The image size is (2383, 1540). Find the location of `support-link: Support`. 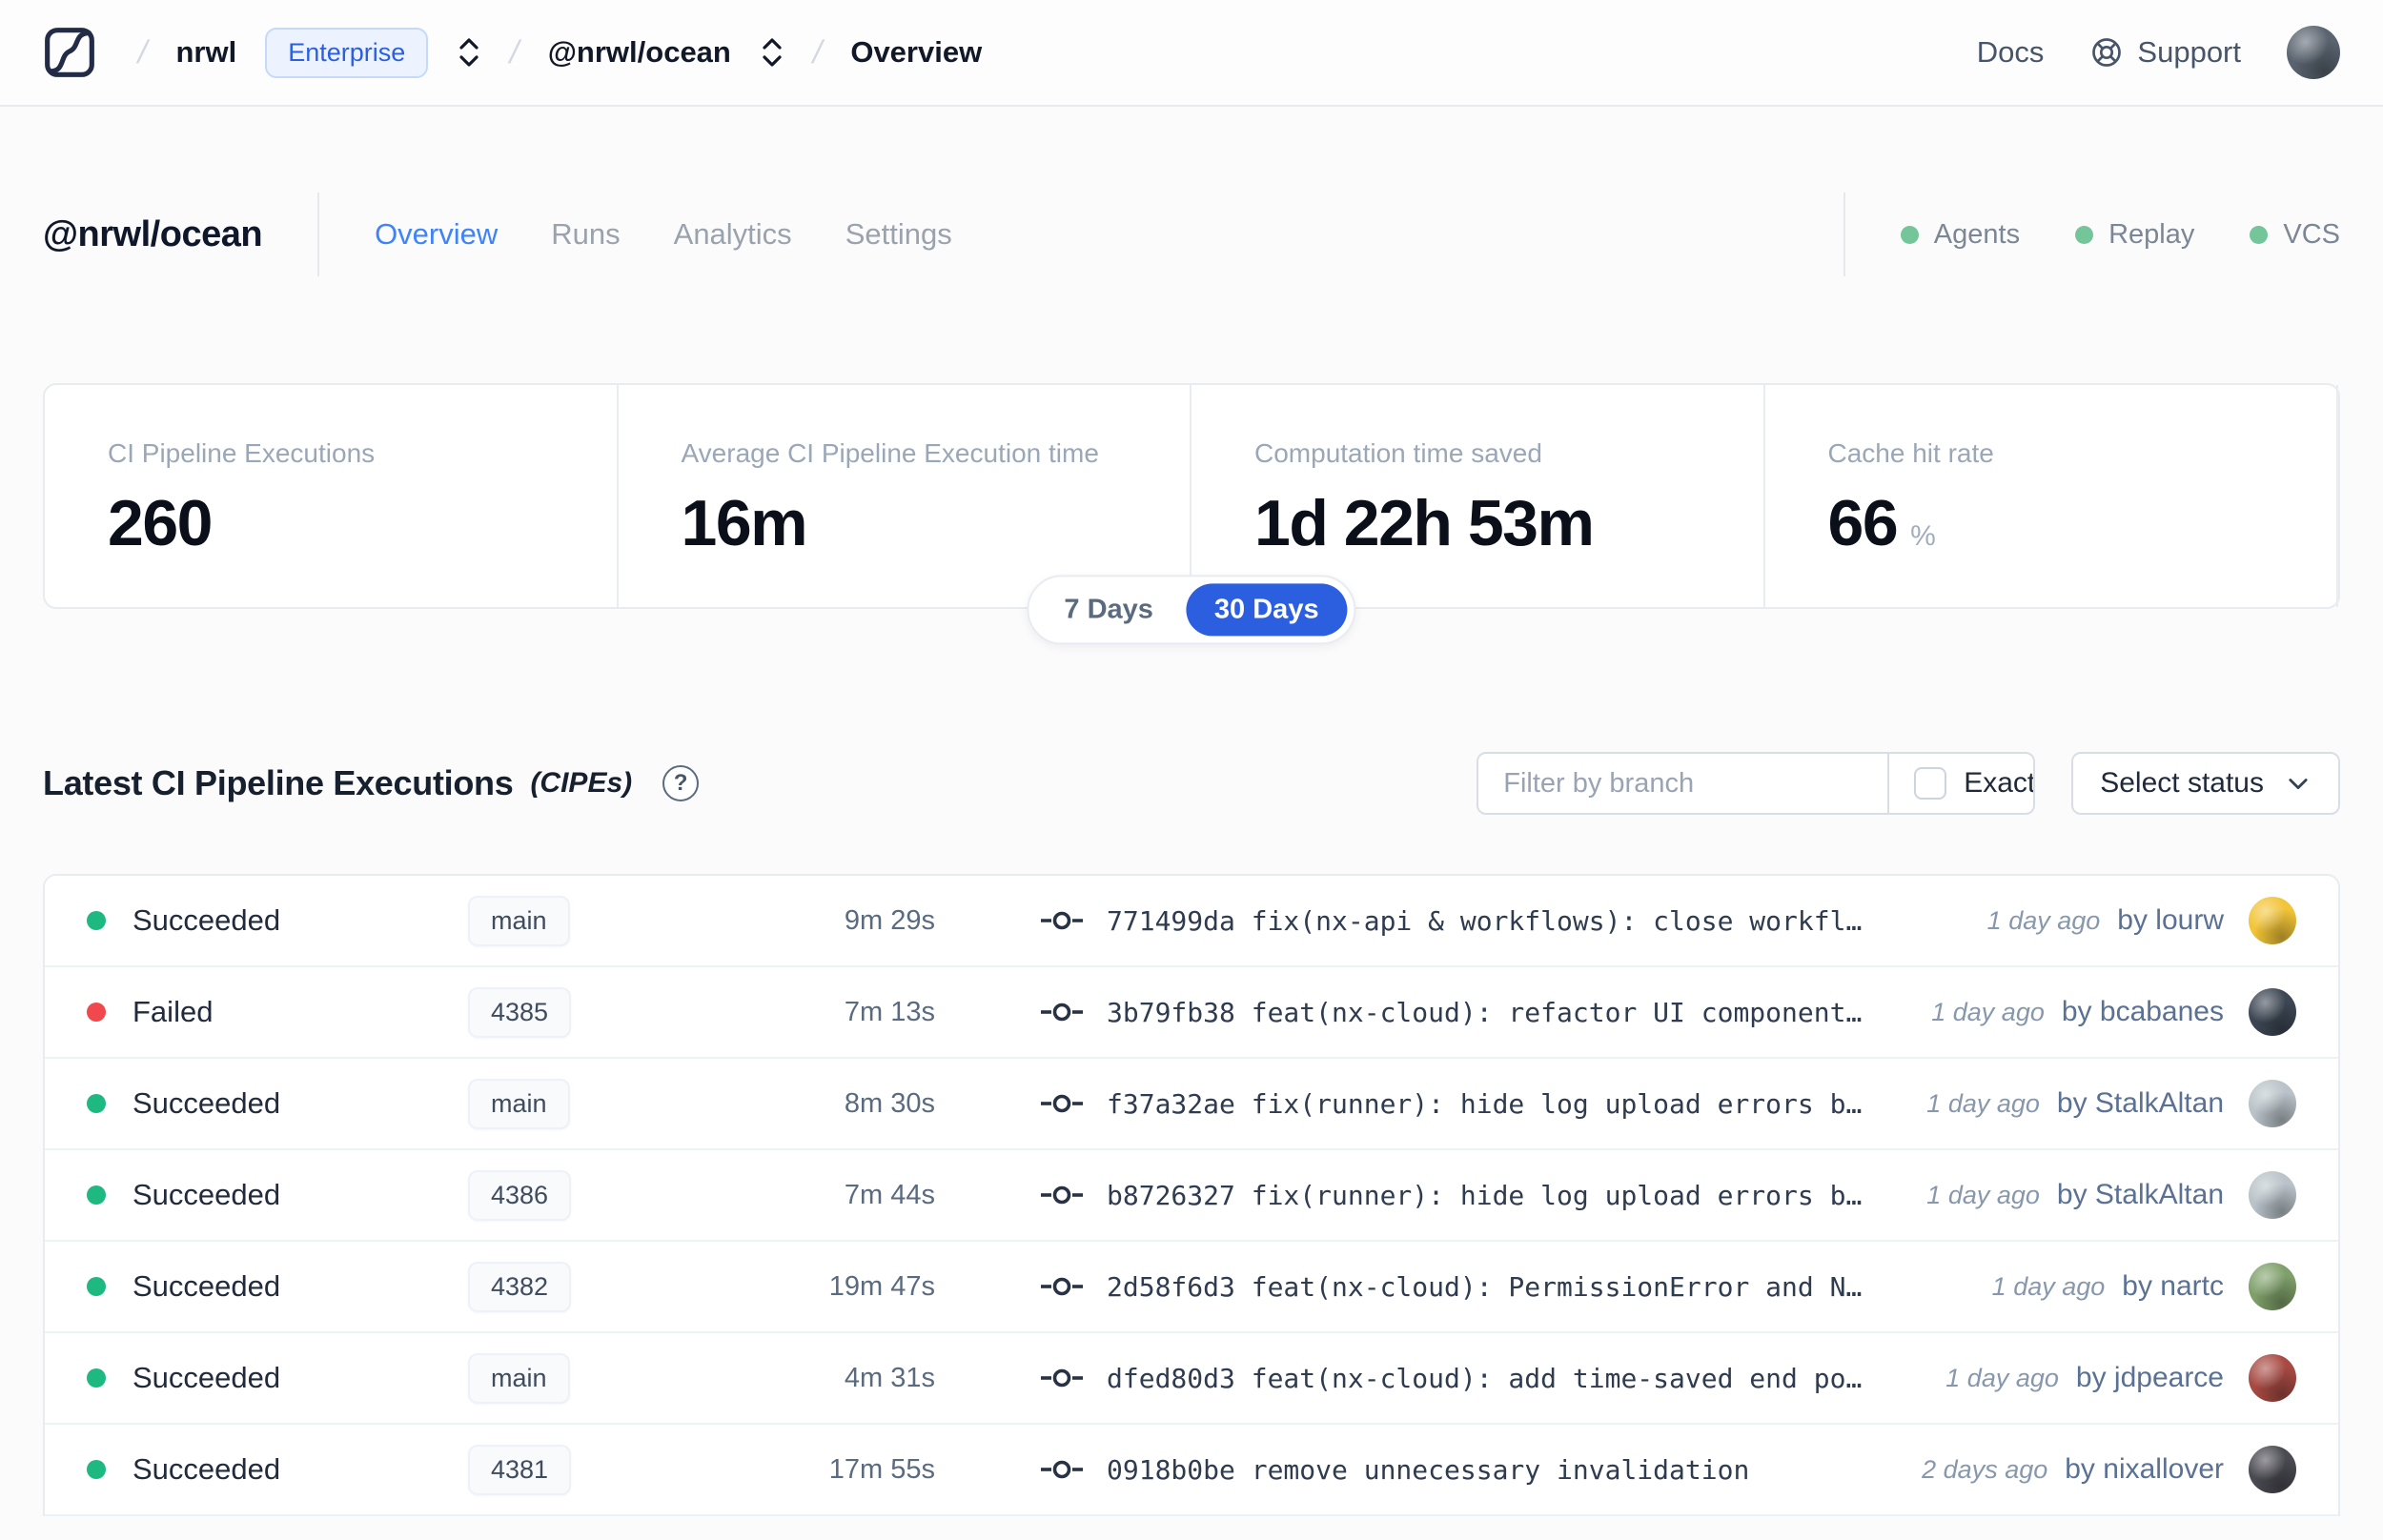

support-link: Support is located at coordinates (2165, 52).